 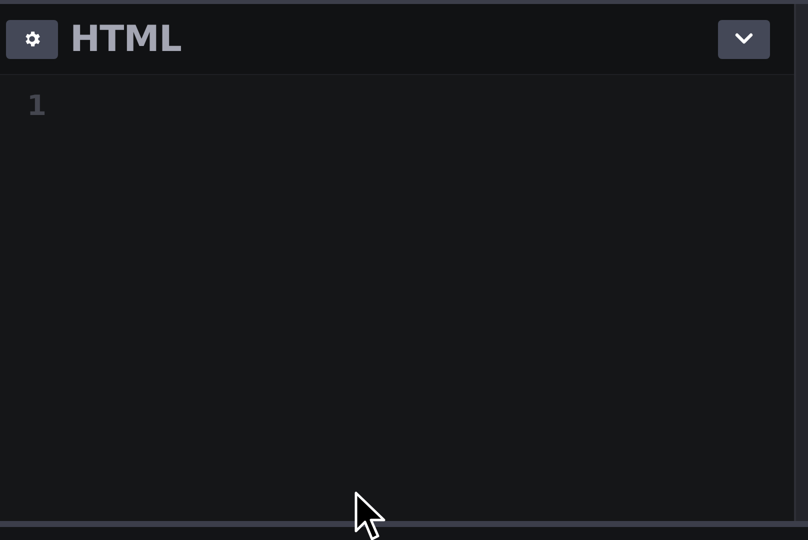 What do you see at coordinates (32, 39) in the screenshot?
I see `settings-button` at bounding box center [32, 39].